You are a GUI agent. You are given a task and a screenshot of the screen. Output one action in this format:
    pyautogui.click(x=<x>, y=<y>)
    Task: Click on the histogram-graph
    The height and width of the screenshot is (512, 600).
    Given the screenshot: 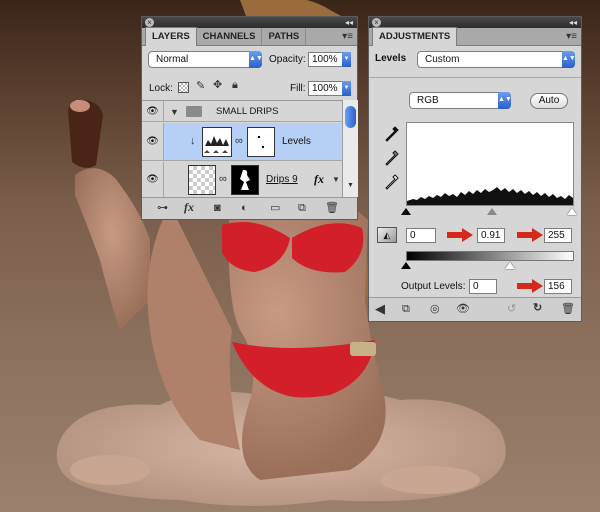 What is the action you would take?
    pyautogui.click(x=490, y=196)
    